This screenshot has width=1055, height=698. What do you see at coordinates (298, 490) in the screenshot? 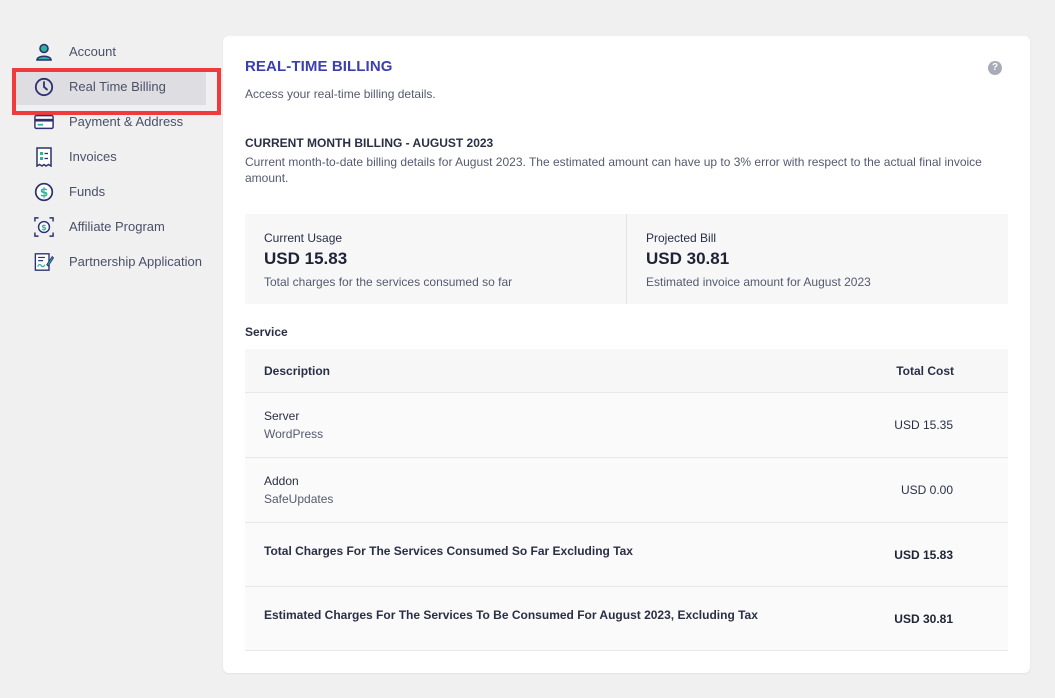
I see `row-description: Addon SafeUpdates` at bounding box center [298, 490].